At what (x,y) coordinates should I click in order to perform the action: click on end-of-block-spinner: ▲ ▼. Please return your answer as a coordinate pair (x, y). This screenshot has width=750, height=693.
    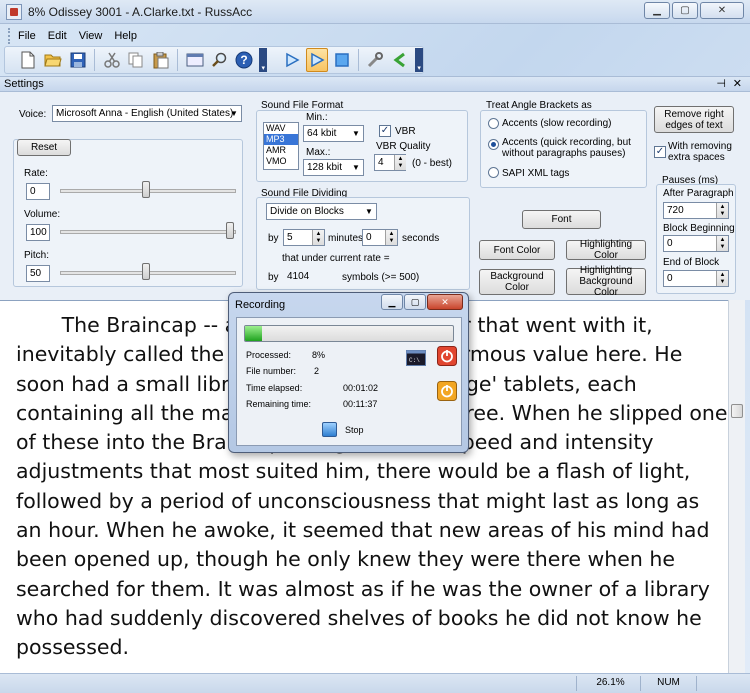
    Looking at the image, I should click on (722, 278).